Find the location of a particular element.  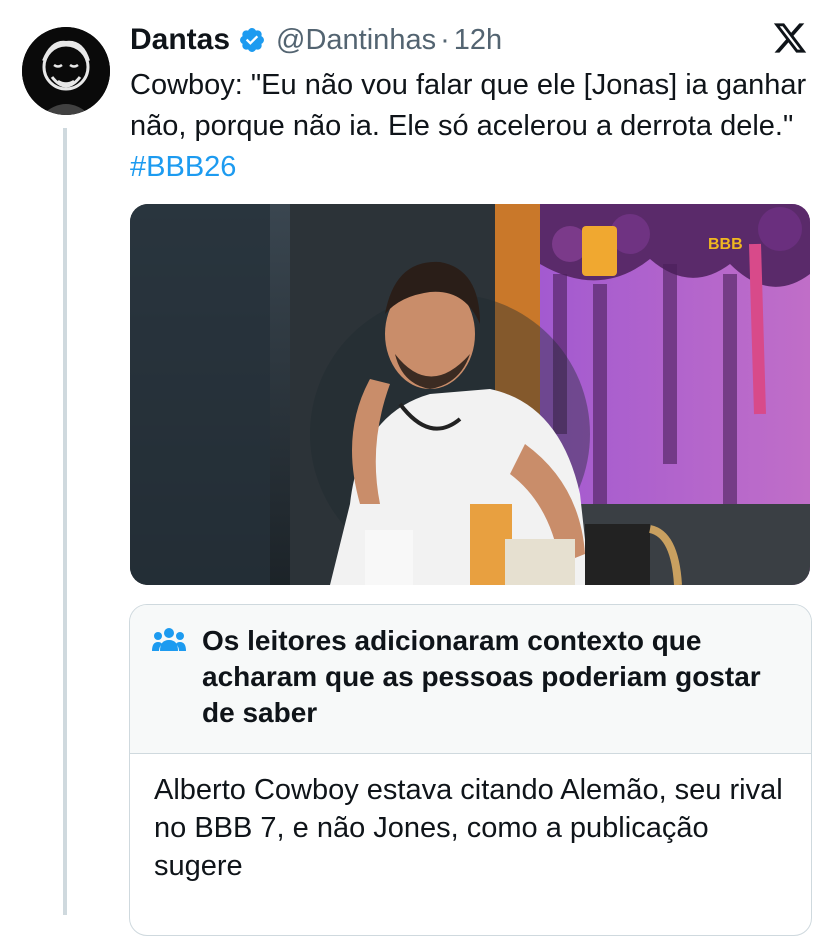

community-notes-icon is located at coordinates (169, 640).